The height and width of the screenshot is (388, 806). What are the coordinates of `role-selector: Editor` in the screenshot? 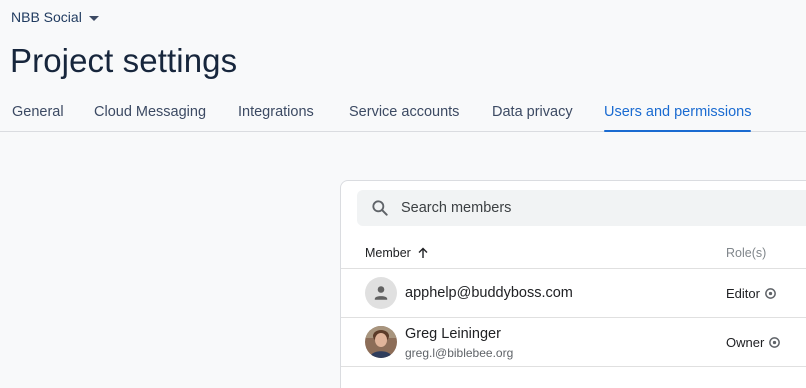 It's located at (751, 293).